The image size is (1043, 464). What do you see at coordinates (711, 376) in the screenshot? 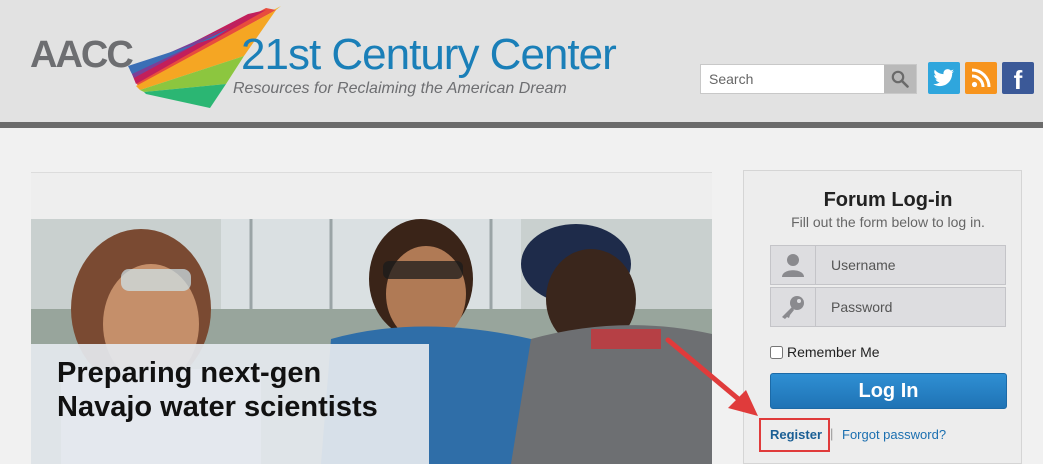
I see `annotation-arrow-icon` at bounding box center [711, 376].